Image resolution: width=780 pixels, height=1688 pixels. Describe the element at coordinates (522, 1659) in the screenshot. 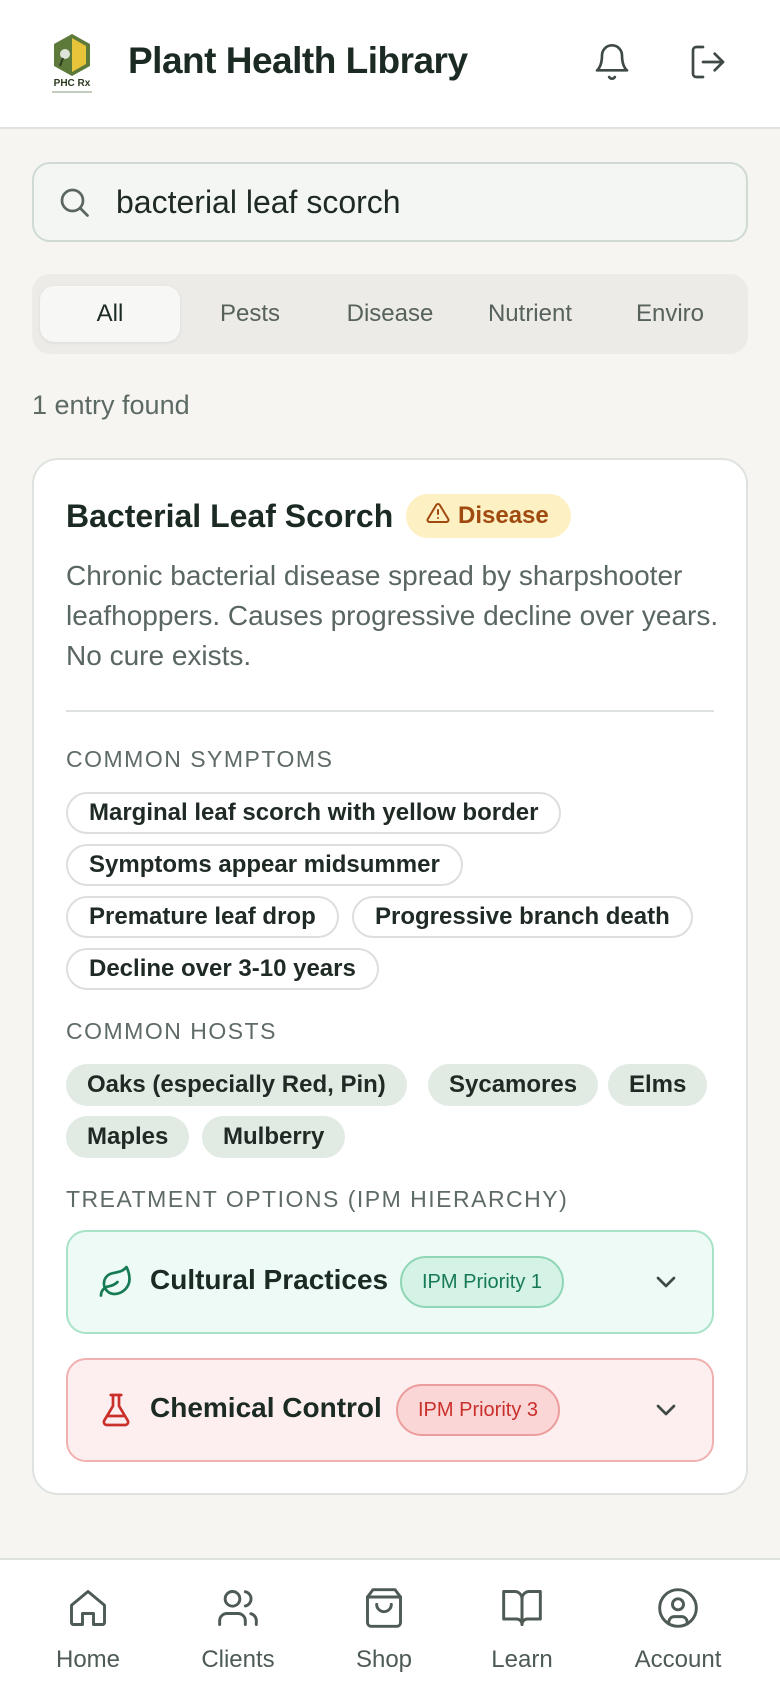

I see `nav-label: Learn` at that location.